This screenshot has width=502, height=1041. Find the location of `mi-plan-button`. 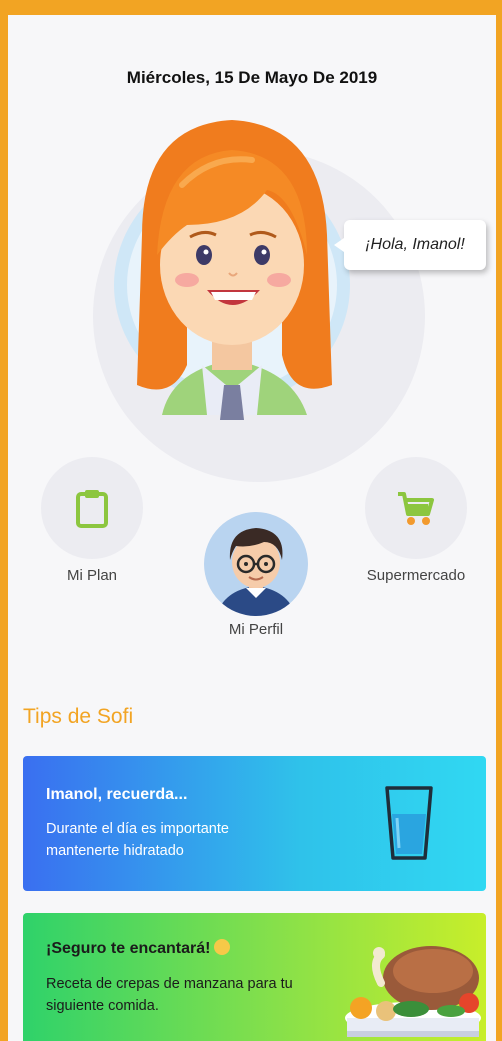

mi-plan-button is located at coordinates (92, 508).